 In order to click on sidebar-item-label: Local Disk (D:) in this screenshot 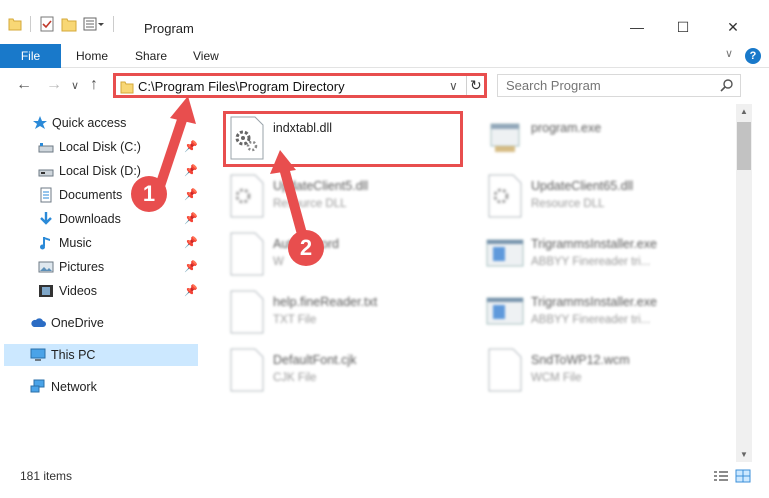, I will do `click(100, 171)`.